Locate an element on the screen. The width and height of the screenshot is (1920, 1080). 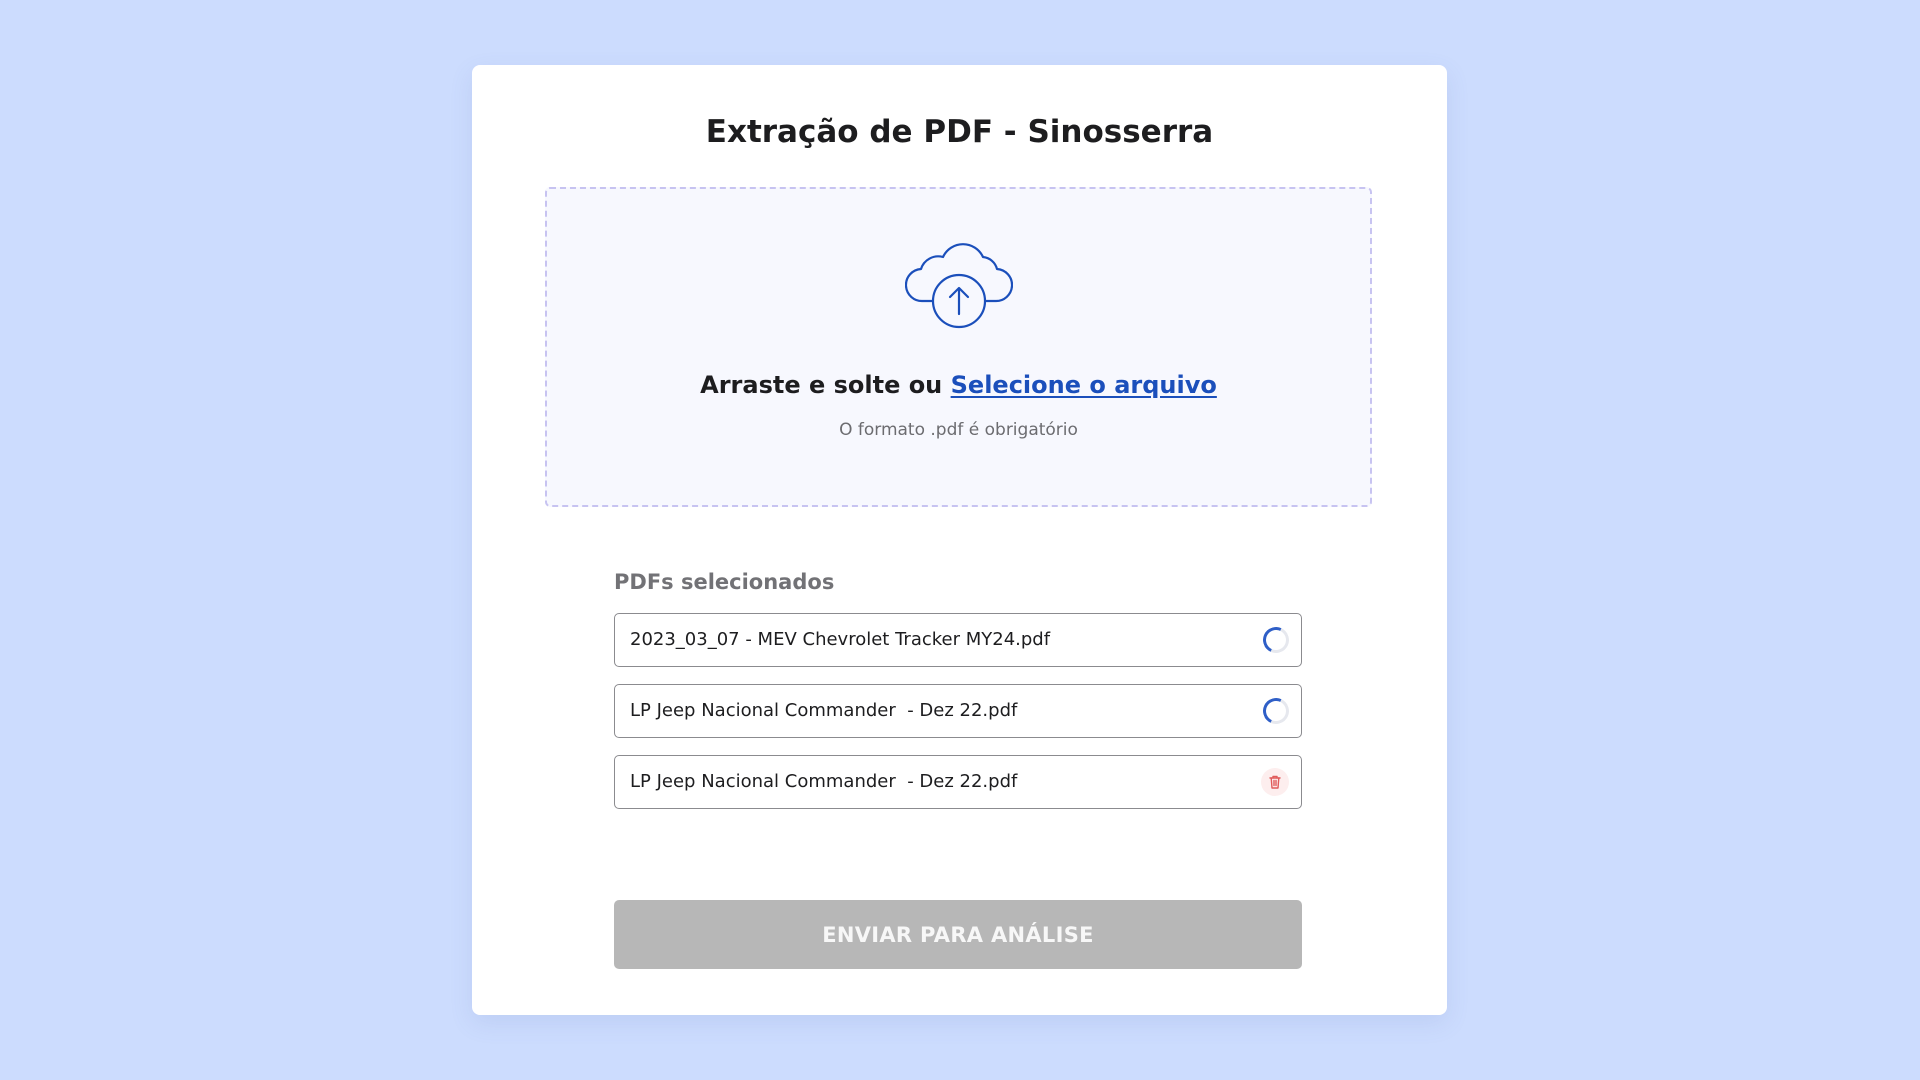
trash-icon is located at coordinates (1275, 782).